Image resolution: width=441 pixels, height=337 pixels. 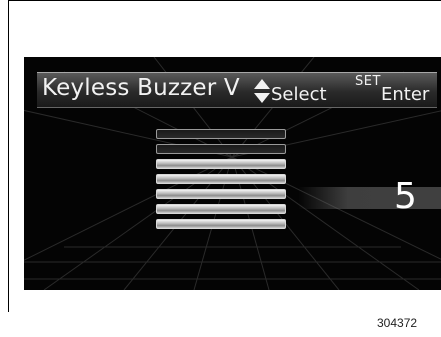 I want to click on setting-title: Keyless Buzzer V, so click(x=141, y=88).